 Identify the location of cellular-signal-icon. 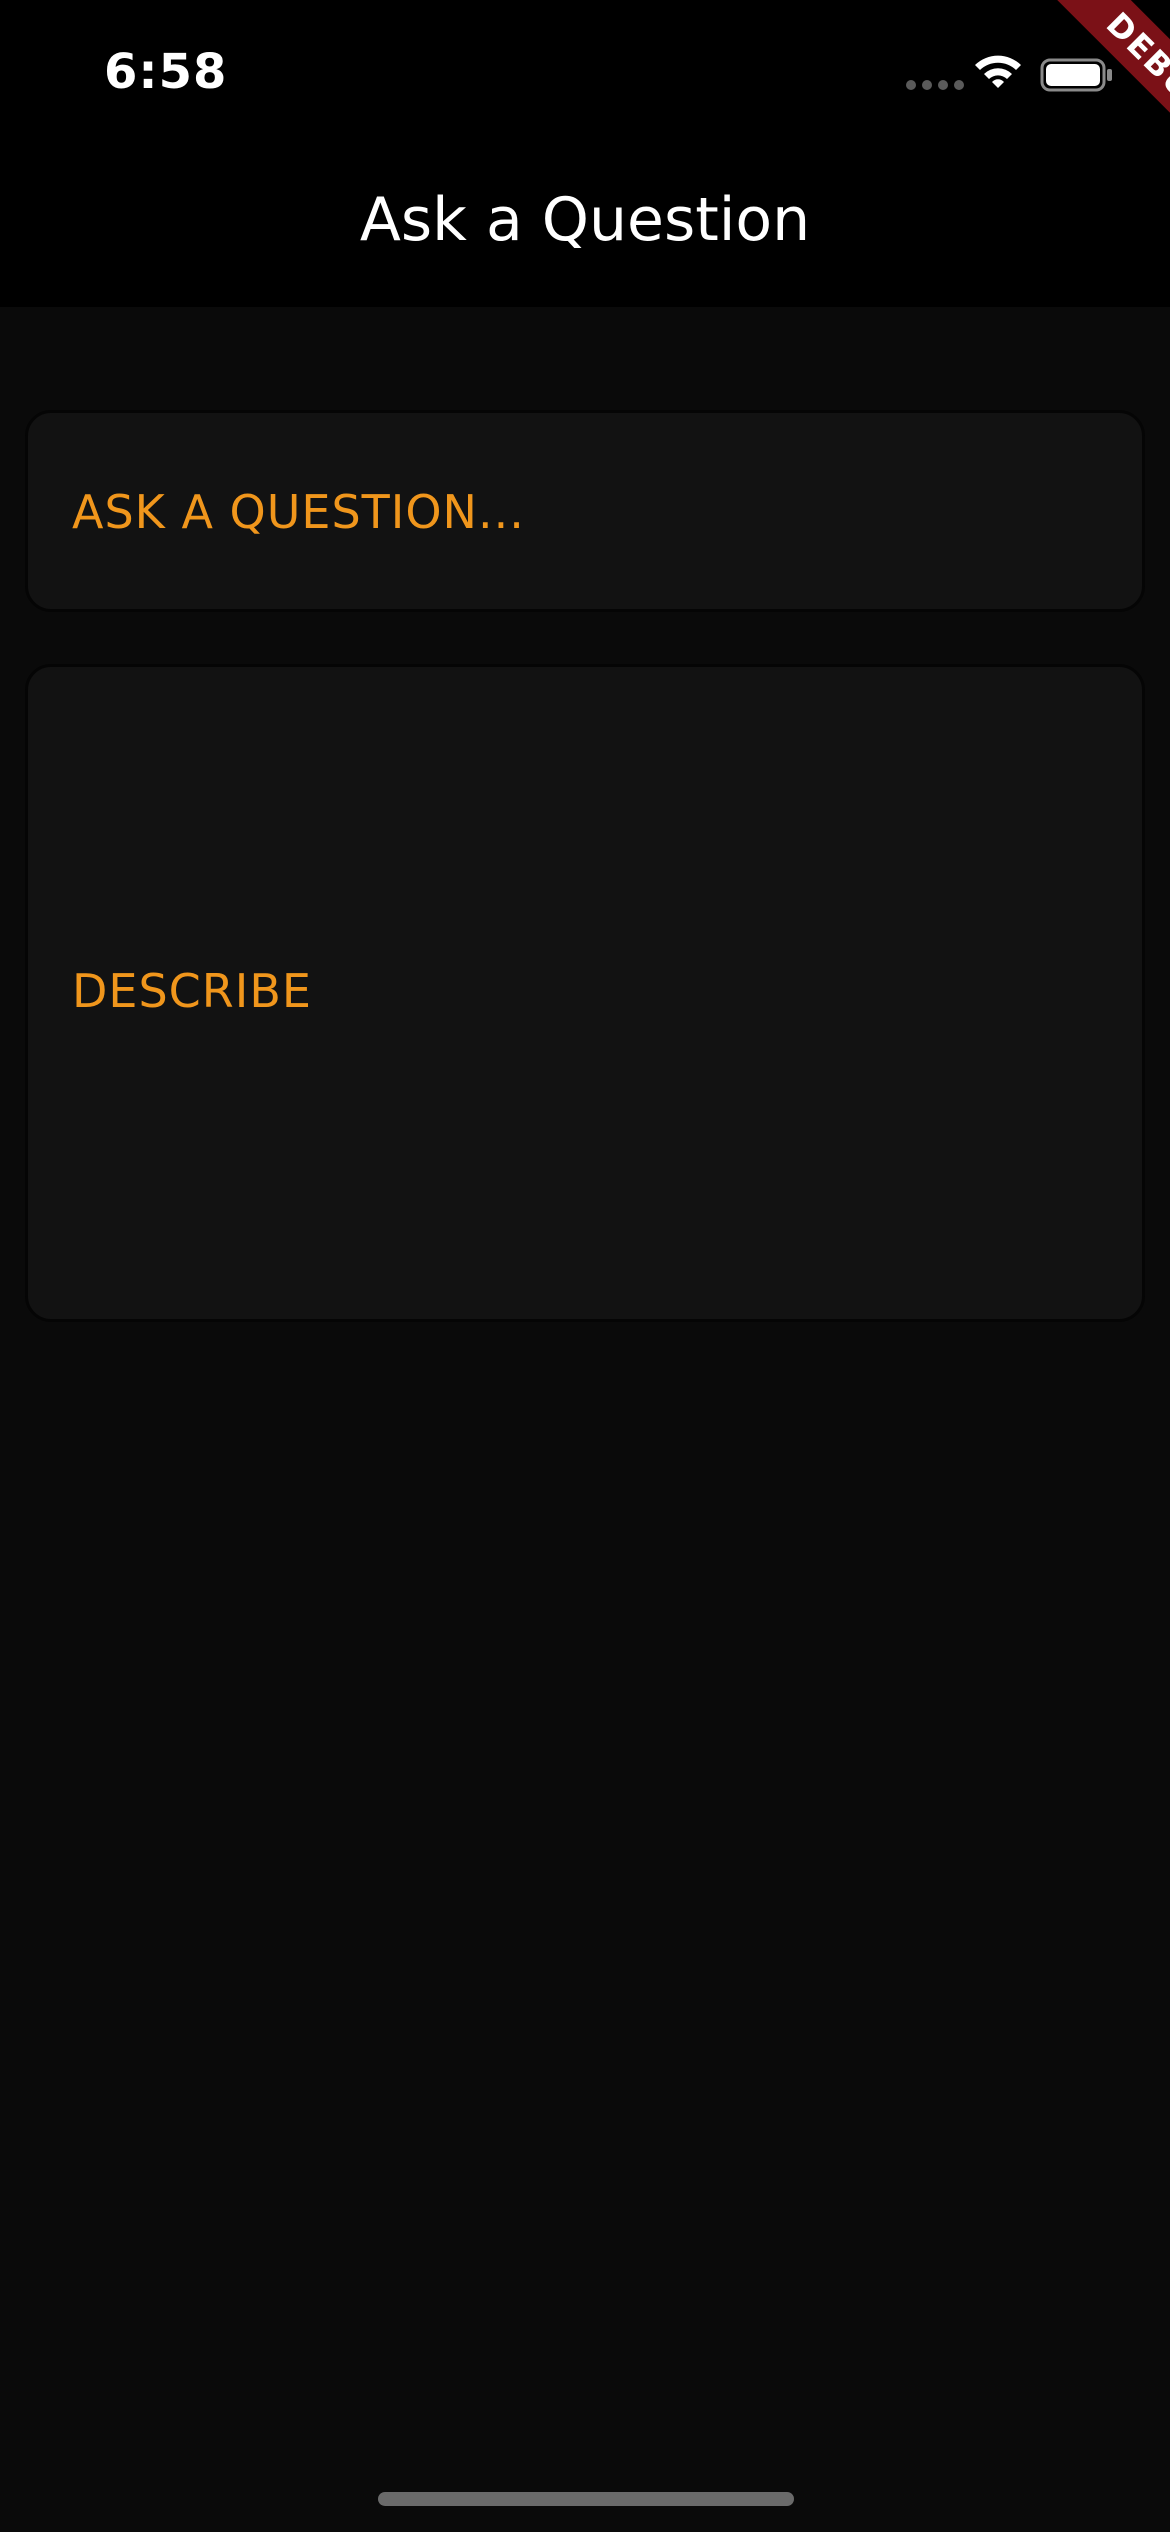
(935, 85).